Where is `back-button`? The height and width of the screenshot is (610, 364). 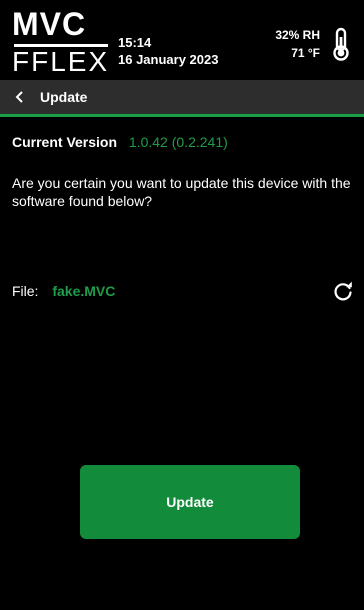 back-button is located at coordinates (24, 97).